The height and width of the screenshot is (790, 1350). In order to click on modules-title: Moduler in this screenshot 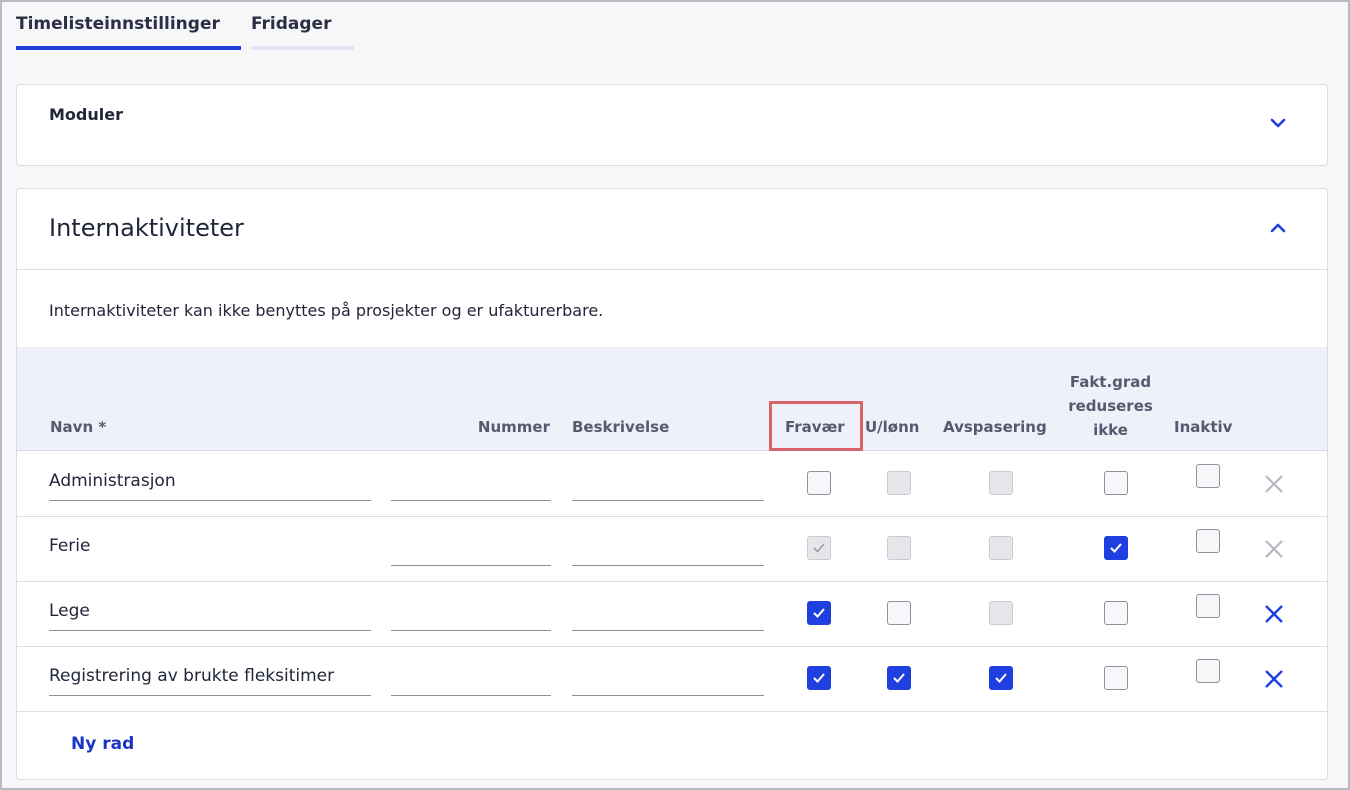, I will do `click(86, 114)`.